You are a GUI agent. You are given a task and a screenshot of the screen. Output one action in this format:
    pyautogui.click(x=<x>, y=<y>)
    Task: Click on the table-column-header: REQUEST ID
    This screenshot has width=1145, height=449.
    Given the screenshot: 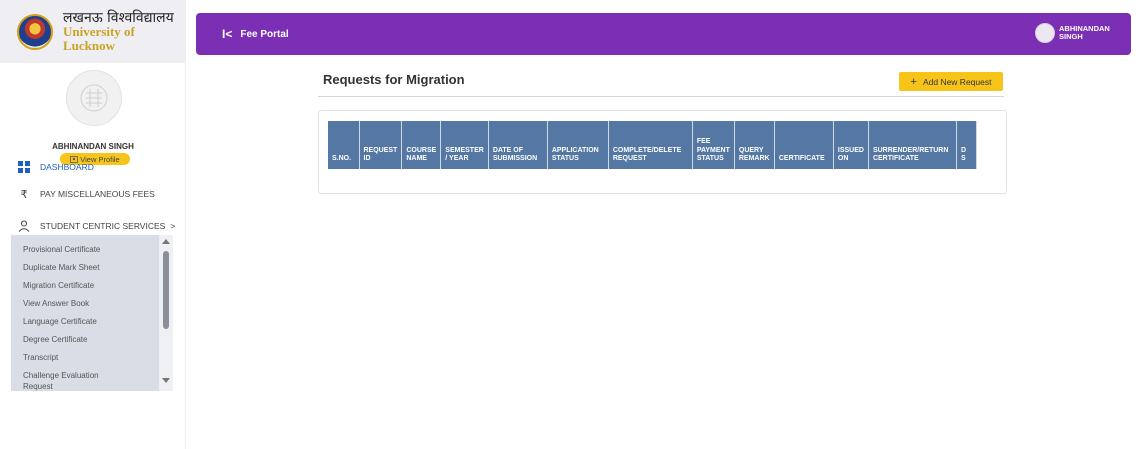 What is the action you would take?
    pyautogui.click(x=381, y=145)
    